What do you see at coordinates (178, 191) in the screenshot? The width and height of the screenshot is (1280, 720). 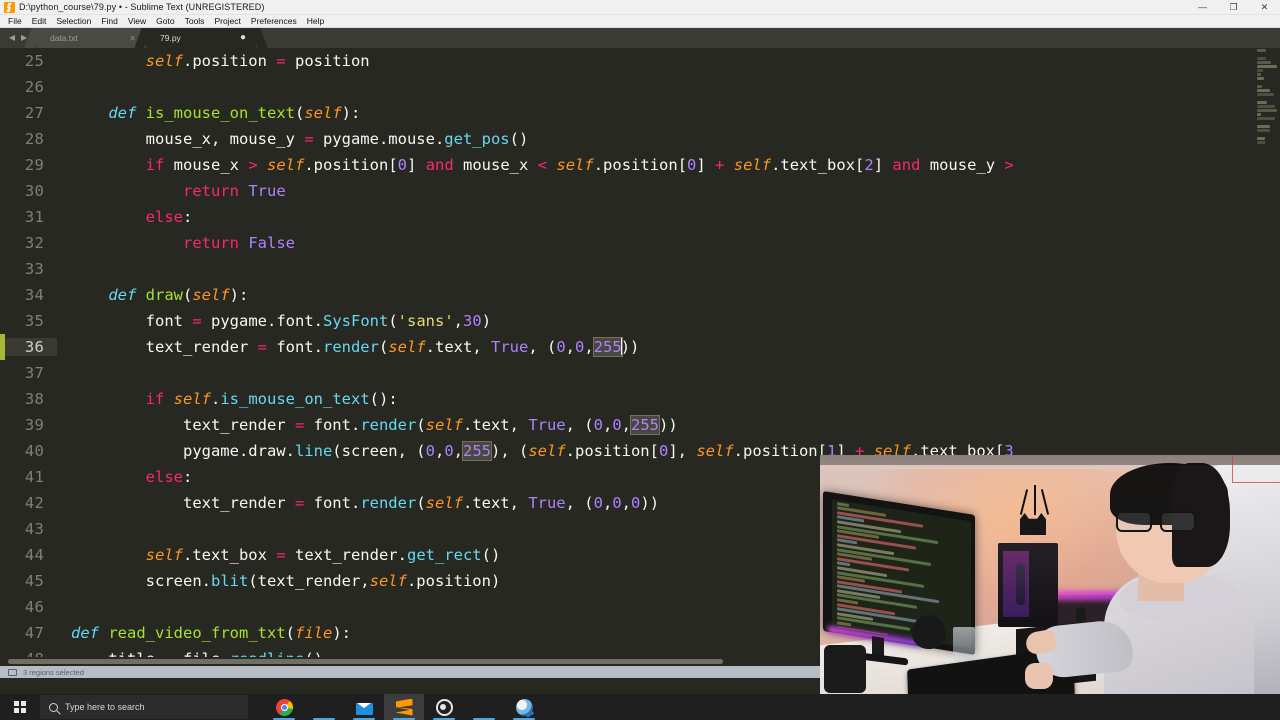 I see `code-text: return True` at bounding box center [178, 191].